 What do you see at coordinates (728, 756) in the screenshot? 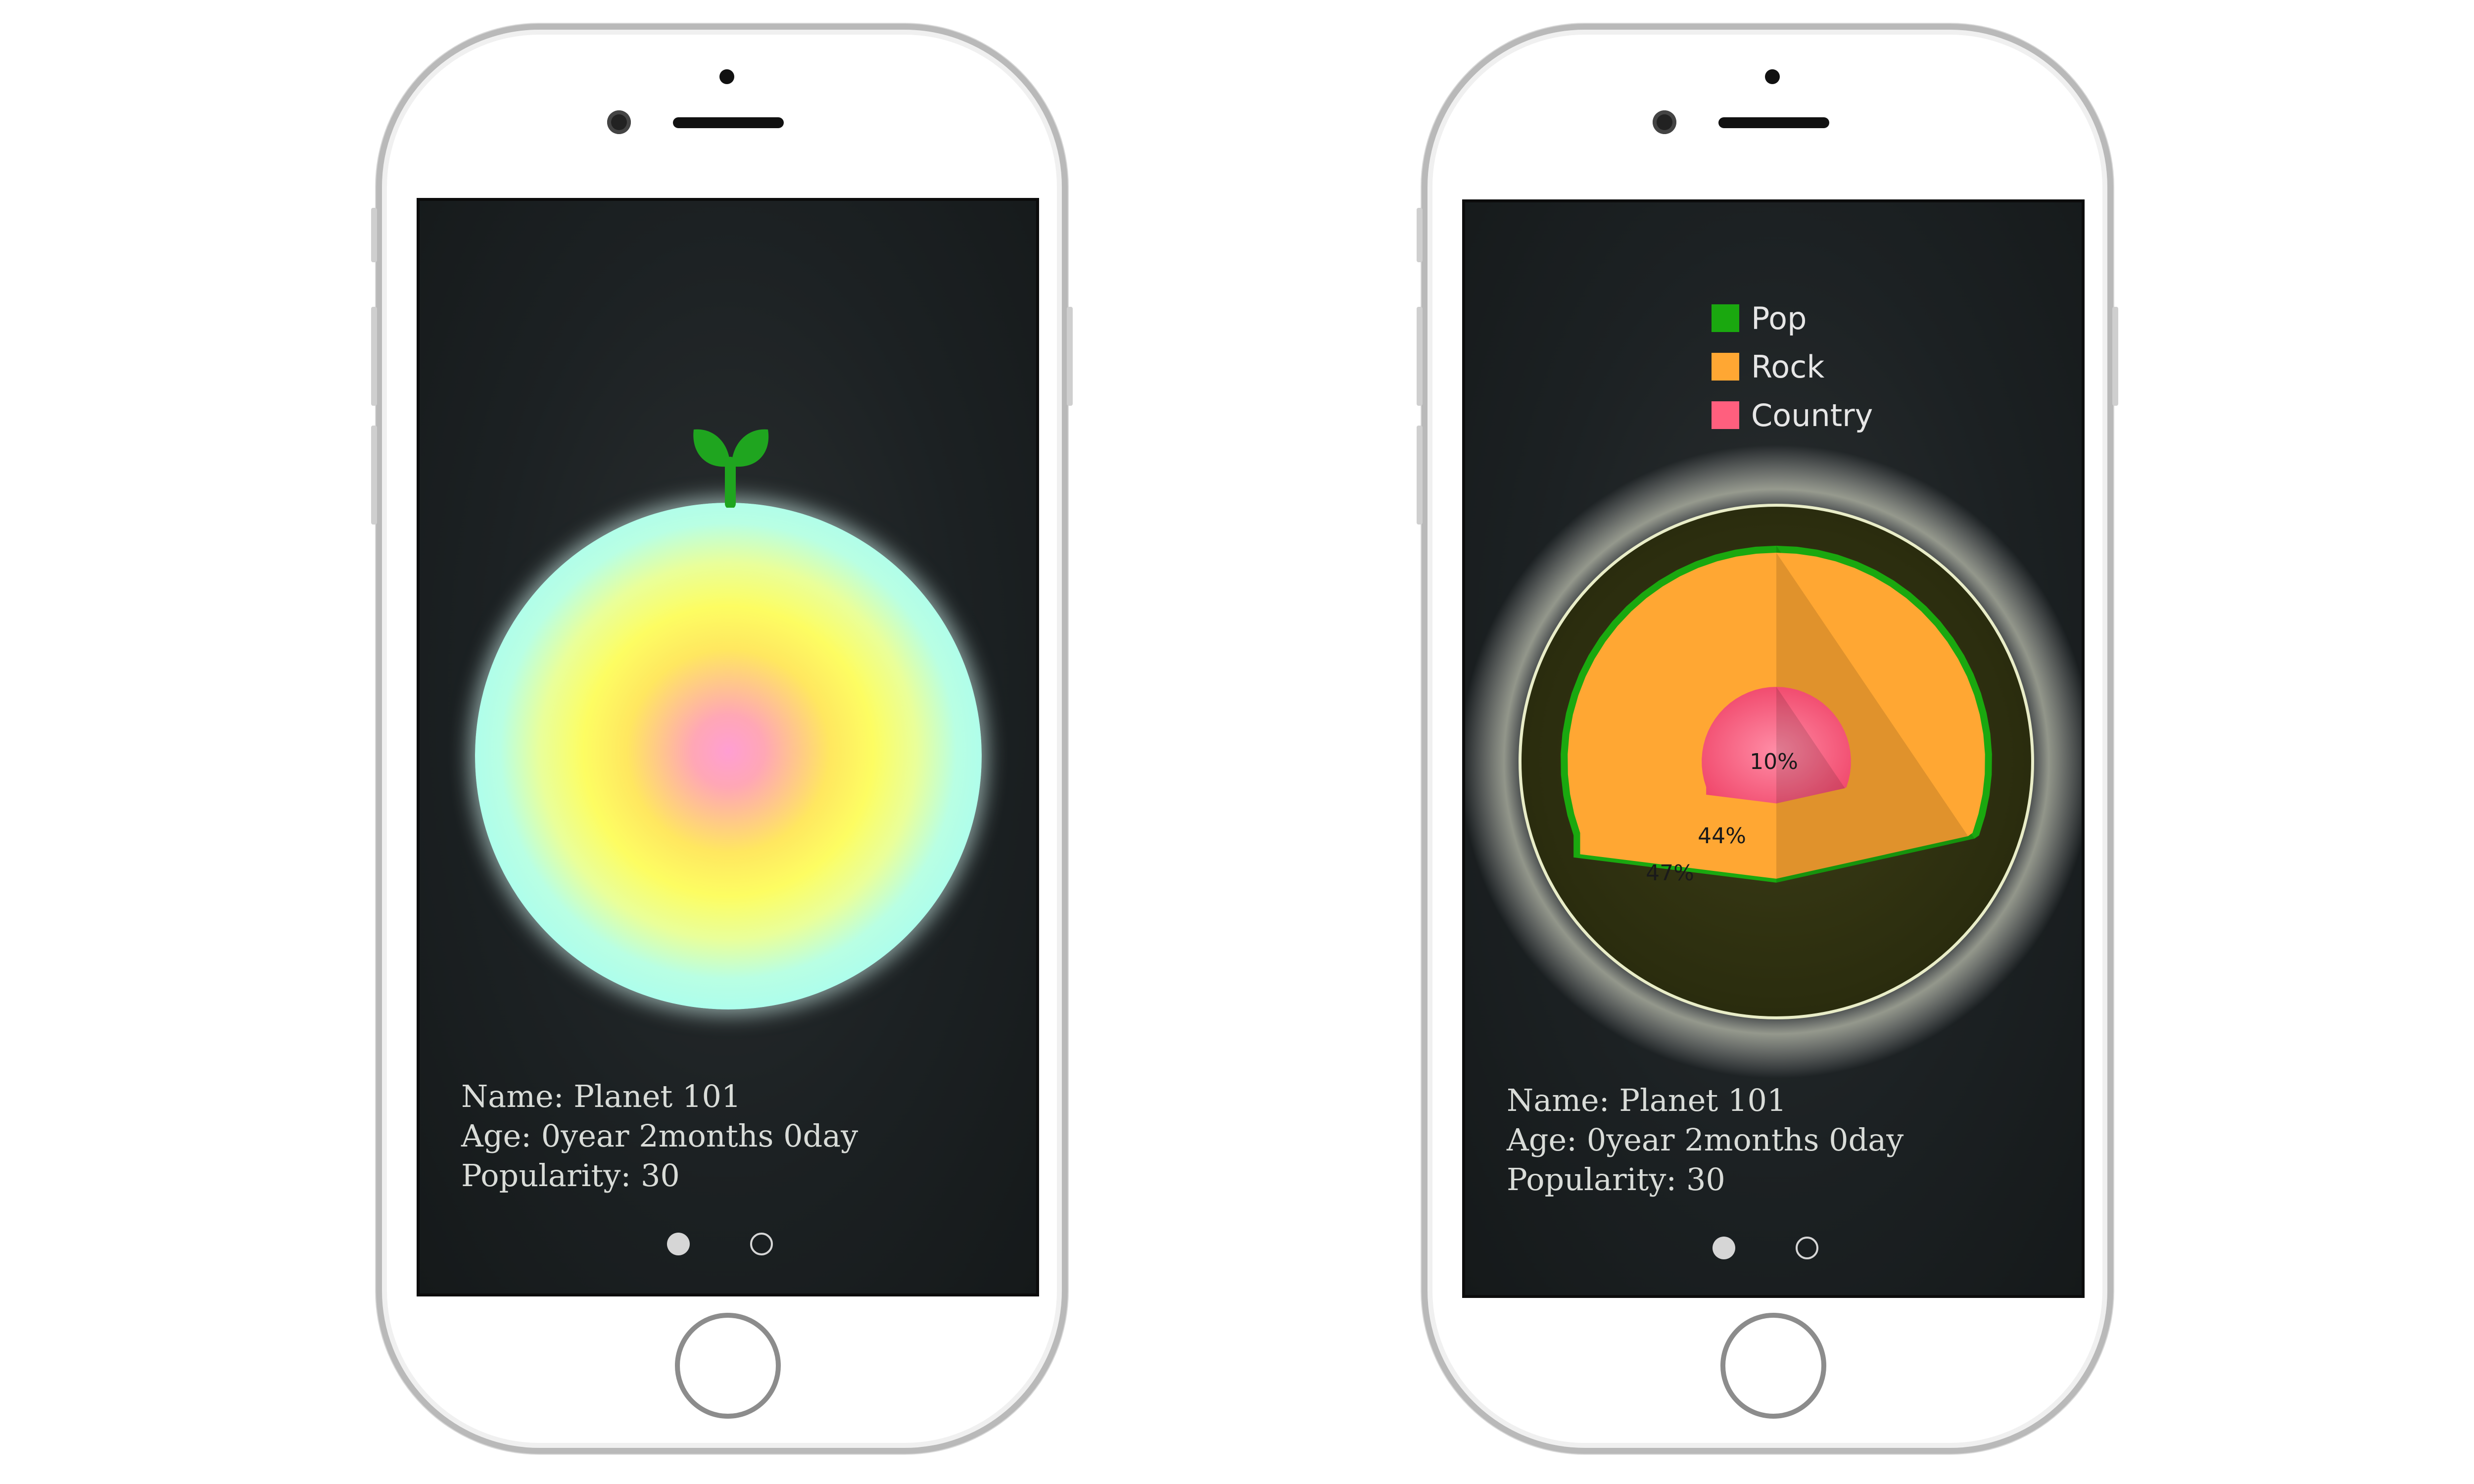
I see `planet-orb` at bounding box center [728, 756].